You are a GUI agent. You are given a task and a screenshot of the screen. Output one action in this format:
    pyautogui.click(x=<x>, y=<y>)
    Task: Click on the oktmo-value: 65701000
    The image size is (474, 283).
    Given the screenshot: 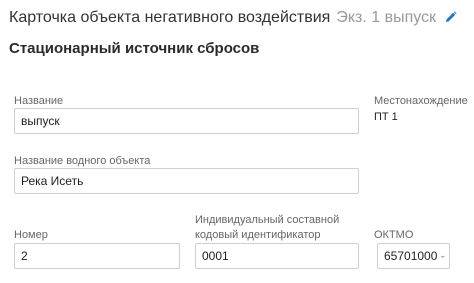 What is the action you would take?
    pyautogui.click(x=411, y=256)
    